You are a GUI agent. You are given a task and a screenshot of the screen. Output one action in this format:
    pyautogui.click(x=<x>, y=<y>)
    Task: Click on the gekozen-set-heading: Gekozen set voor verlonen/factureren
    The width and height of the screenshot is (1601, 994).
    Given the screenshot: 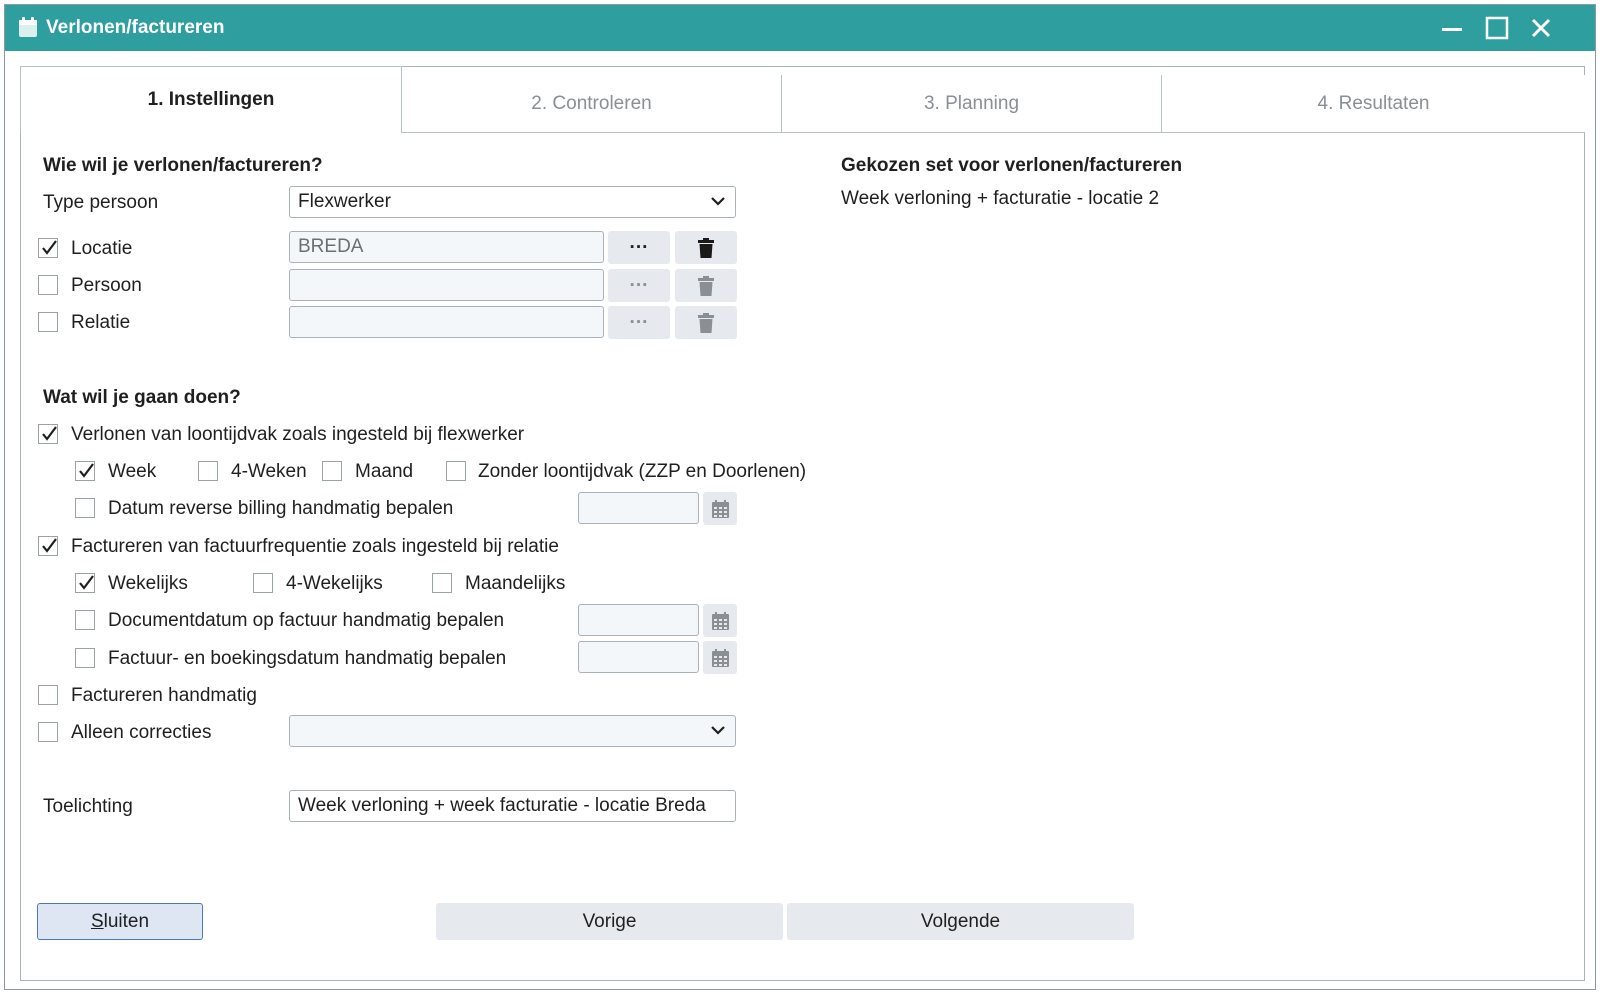 What is the action you would take?
    pyautogui.click(x=1012, y=165)
    